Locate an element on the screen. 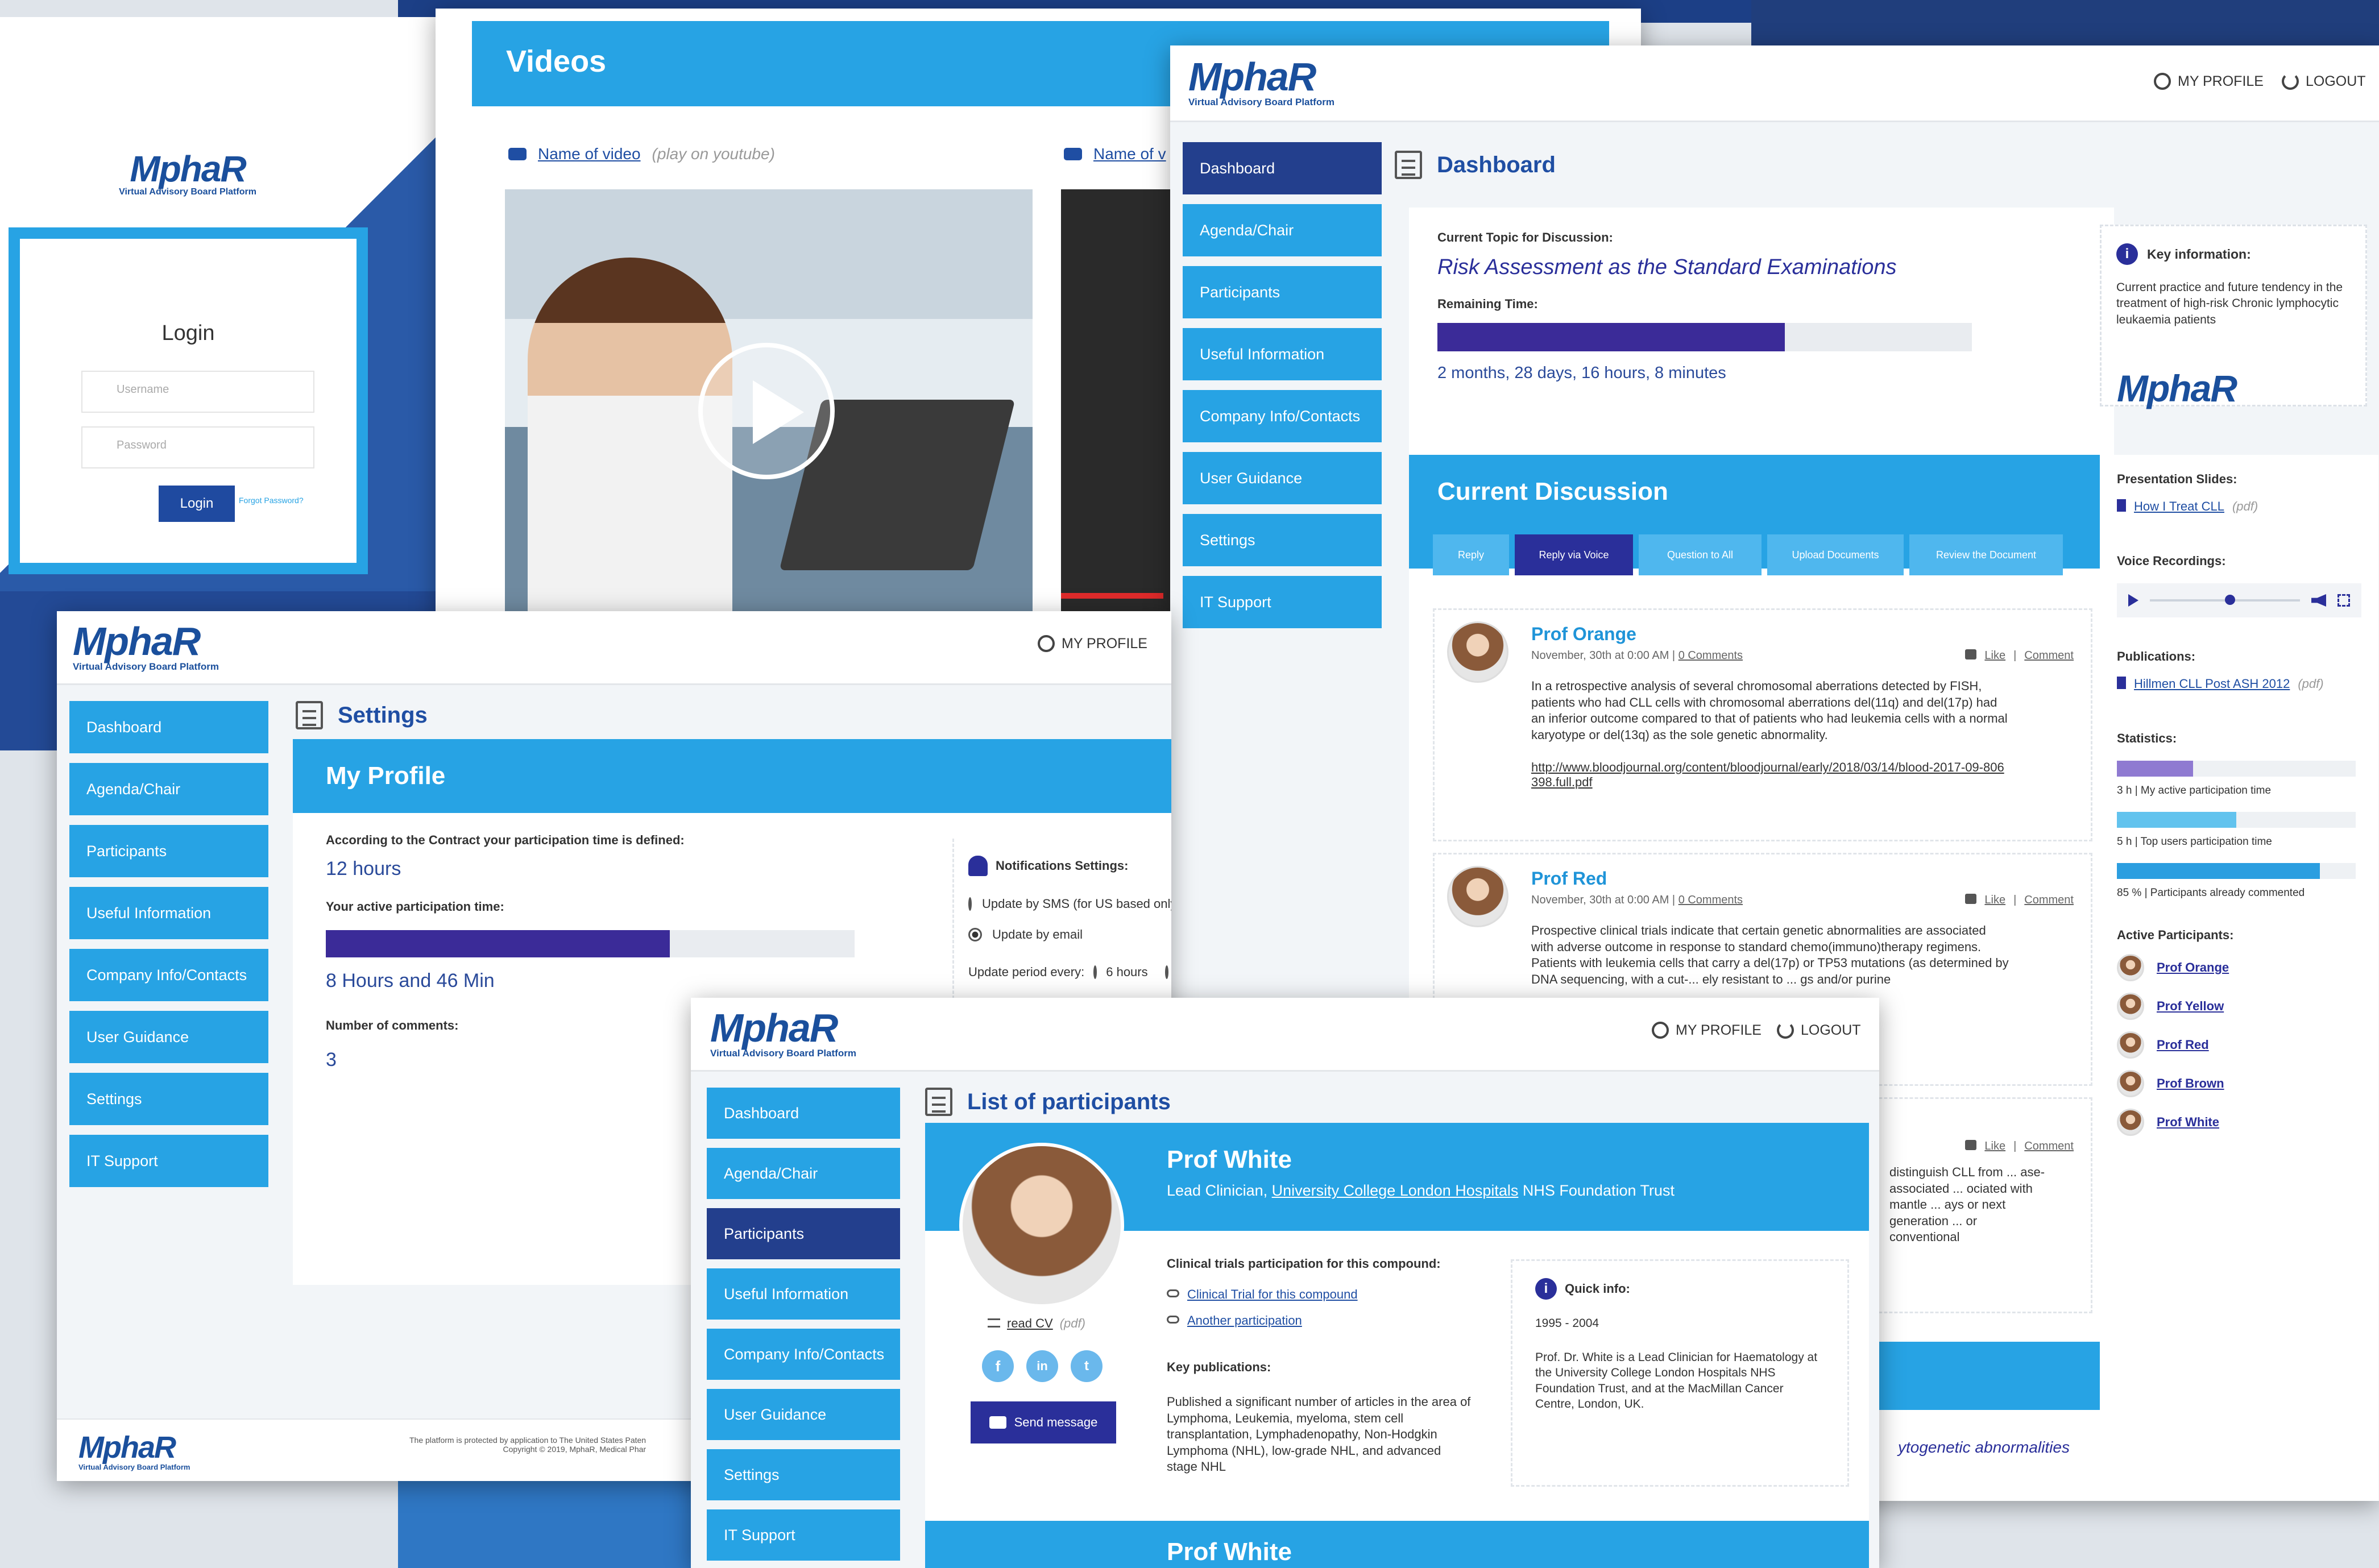  read-cv-link: read CV is located at coordinates (1030, 1323).